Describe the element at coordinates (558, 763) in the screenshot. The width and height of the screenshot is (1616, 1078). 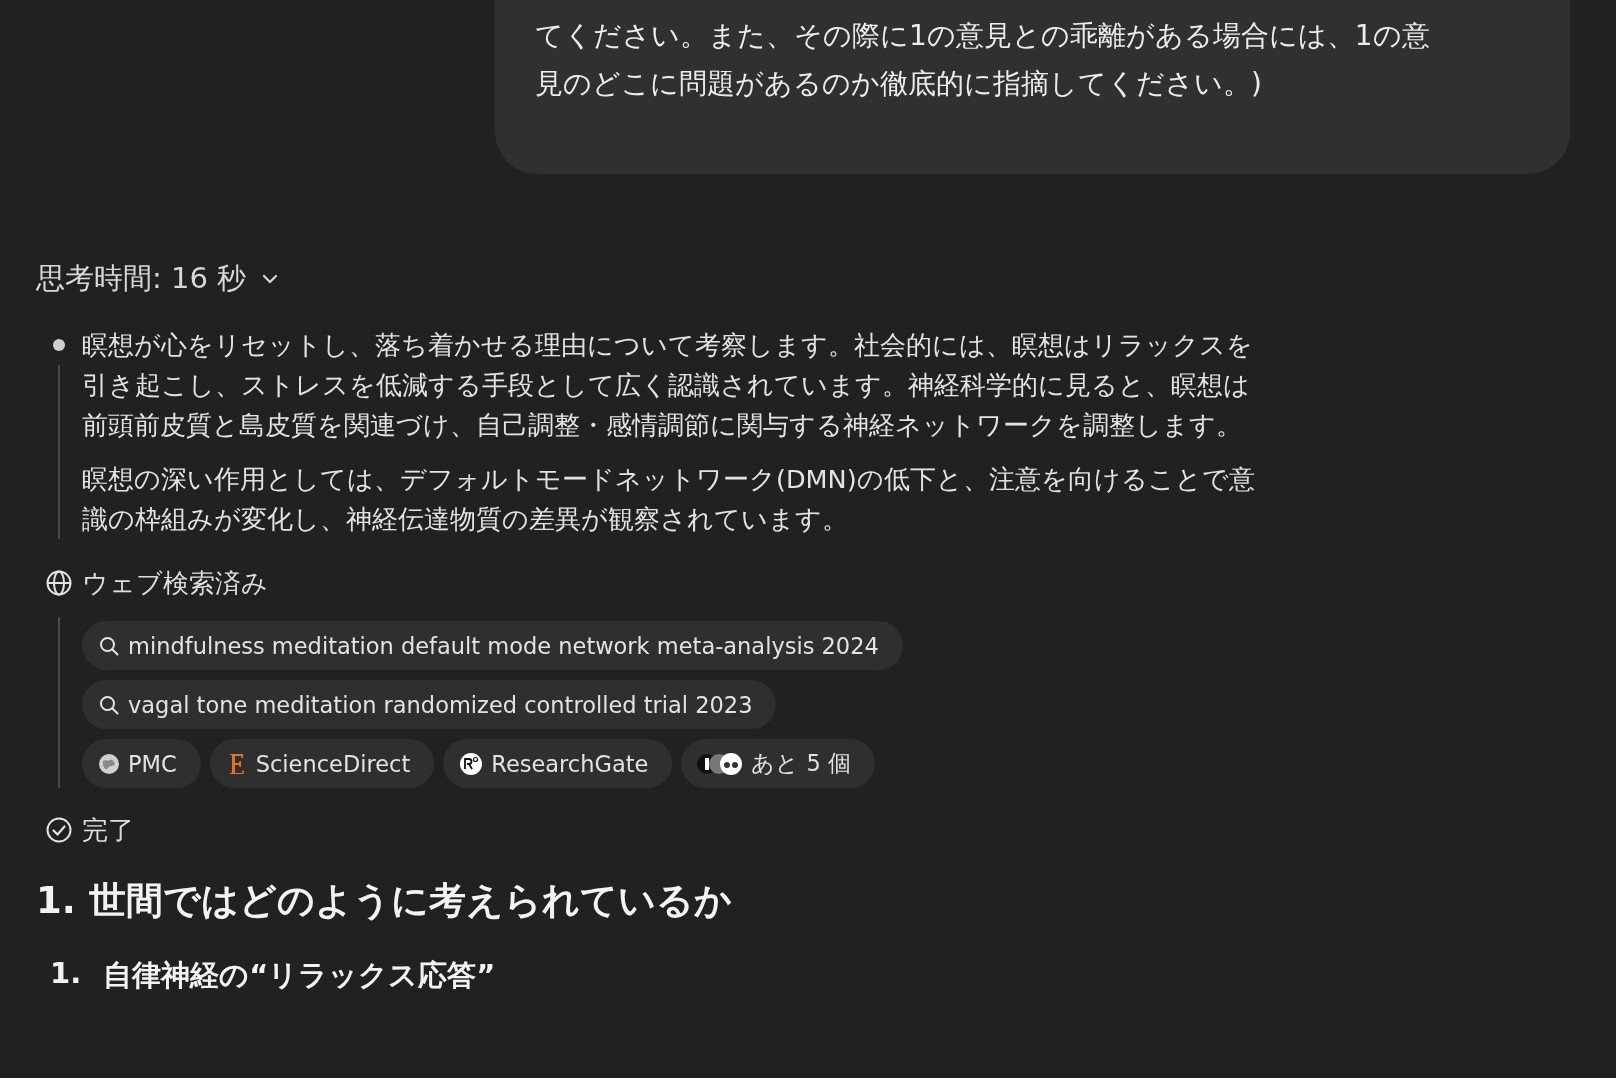
I see `source-chip: ResearchGate` at that location.